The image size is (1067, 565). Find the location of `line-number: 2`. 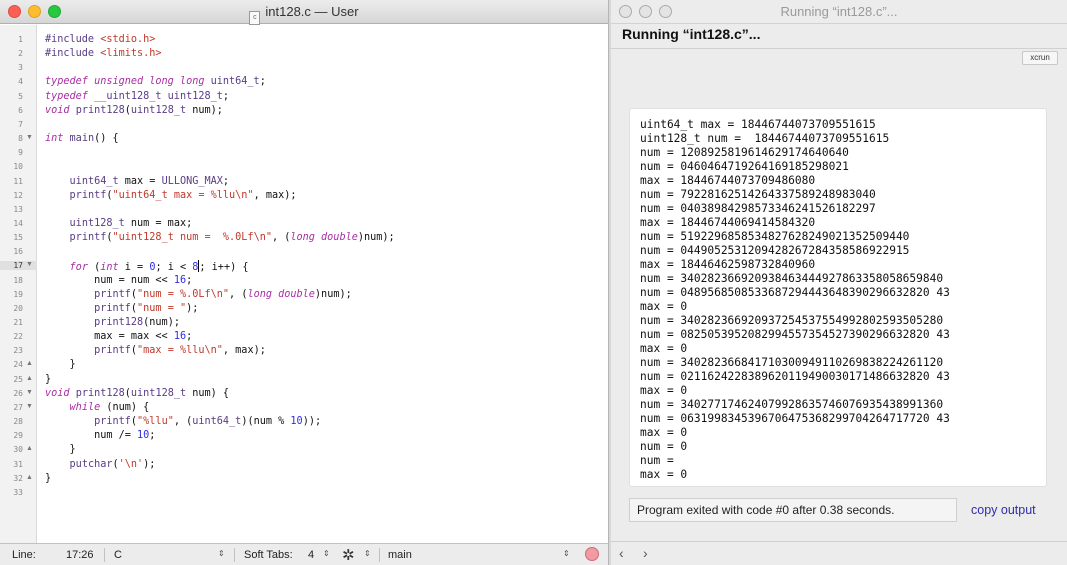

line-number: 2 is located at coordinates (20, 54).